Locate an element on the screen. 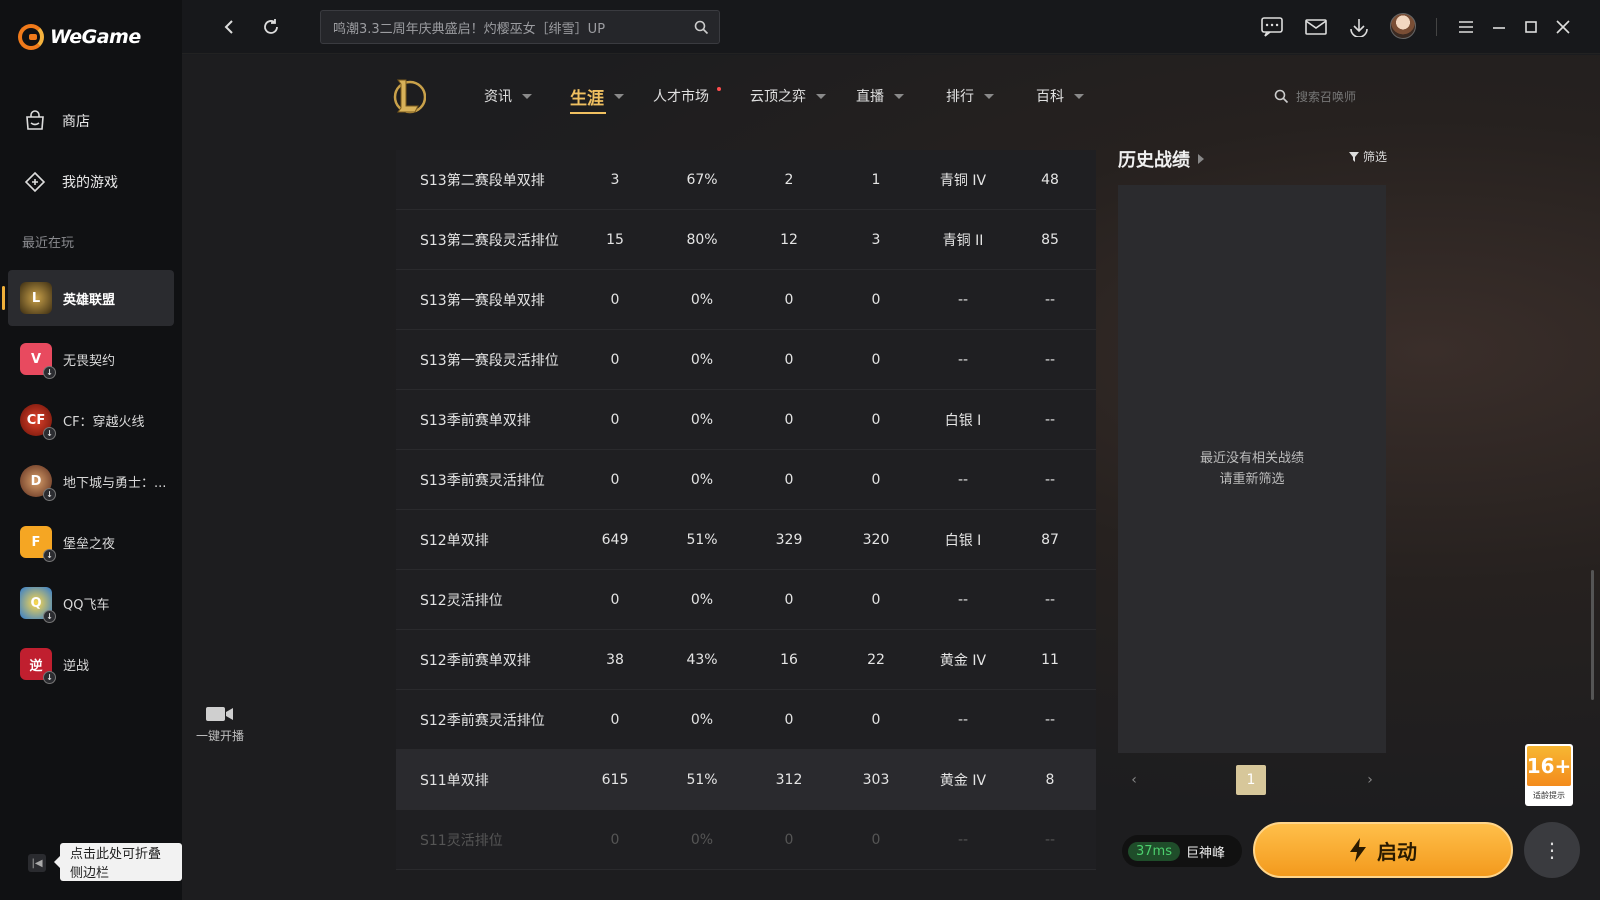 Image resolution: width=1600 pixels, height=900 pixels. dnf-game-icon: D ↓ is located at coordinates (38, 483).